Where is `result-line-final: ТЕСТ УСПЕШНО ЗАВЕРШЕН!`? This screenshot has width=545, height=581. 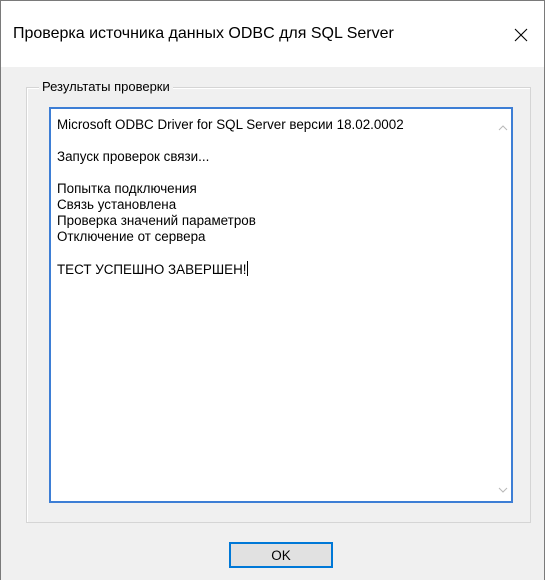 result-line-final: ТЕСТ УСПЕШНО ЗАВЕРШЕН! is located at coordinates (272, 269).